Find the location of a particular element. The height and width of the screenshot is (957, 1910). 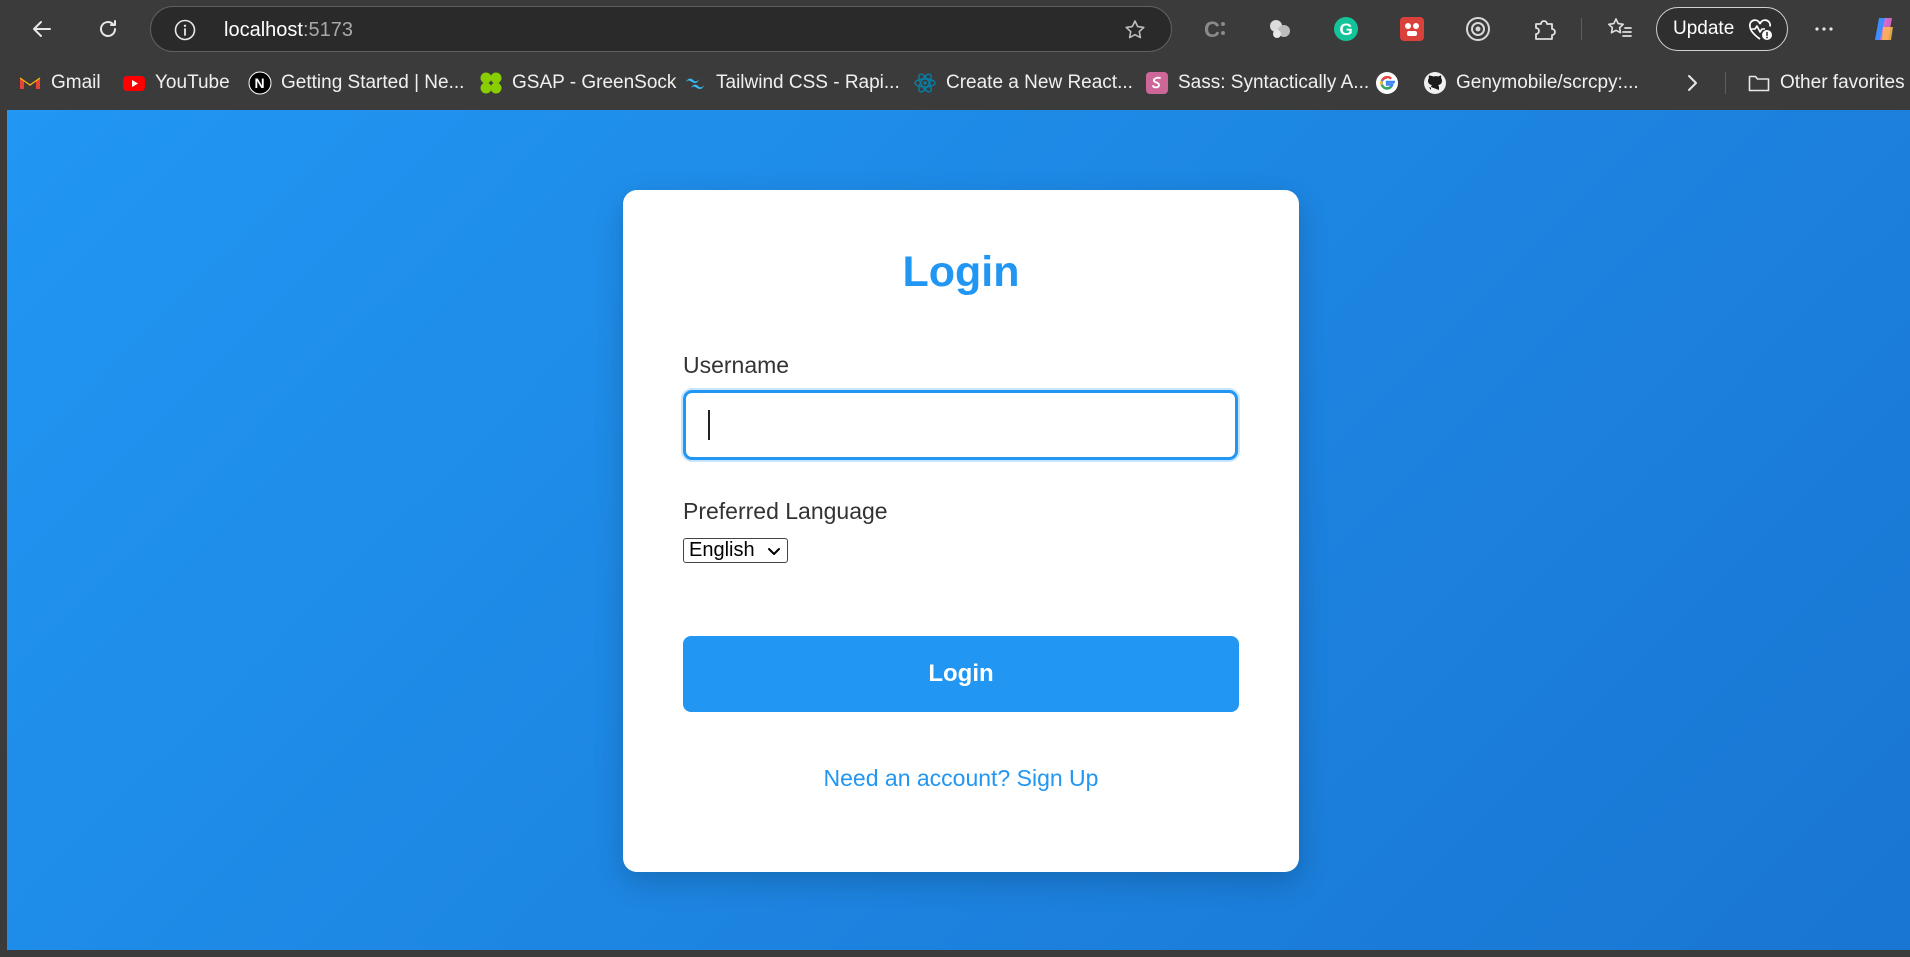

browser-toolbar: localhost:5173 C G Update is located at coordinates (955, 29).